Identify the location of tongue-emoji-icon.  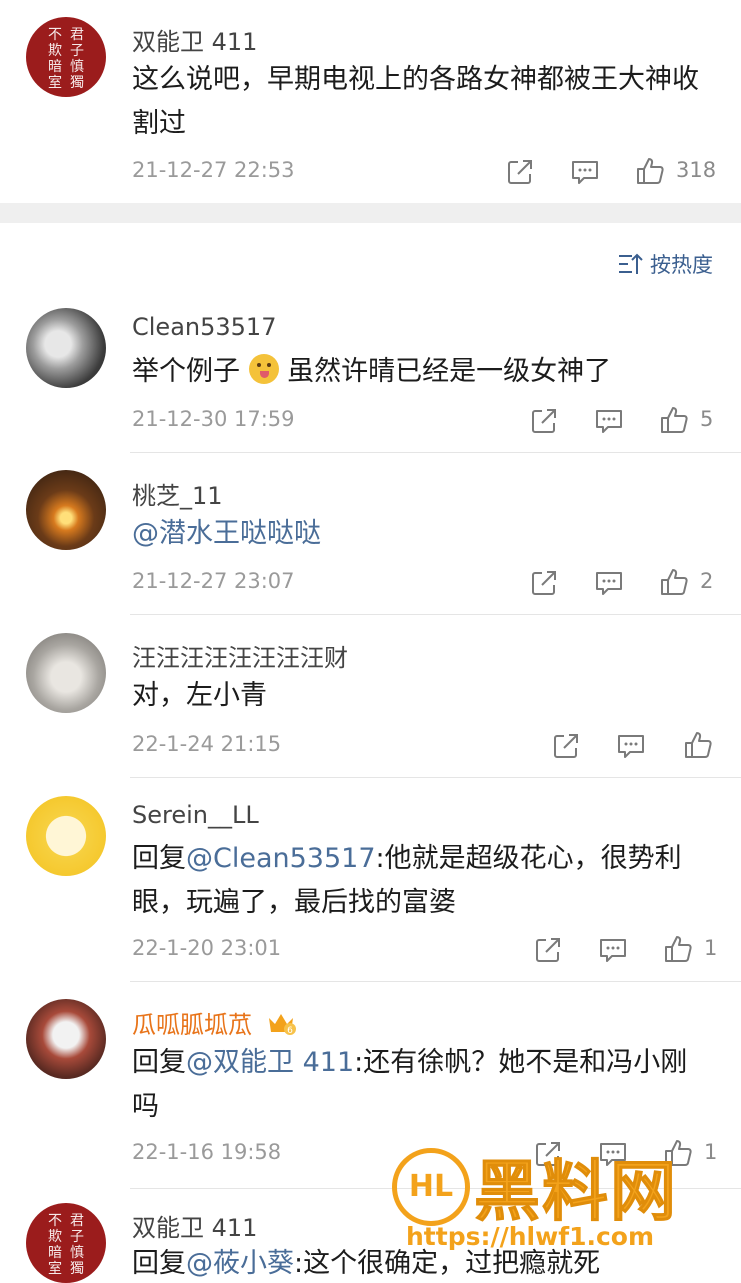
(263, 369).